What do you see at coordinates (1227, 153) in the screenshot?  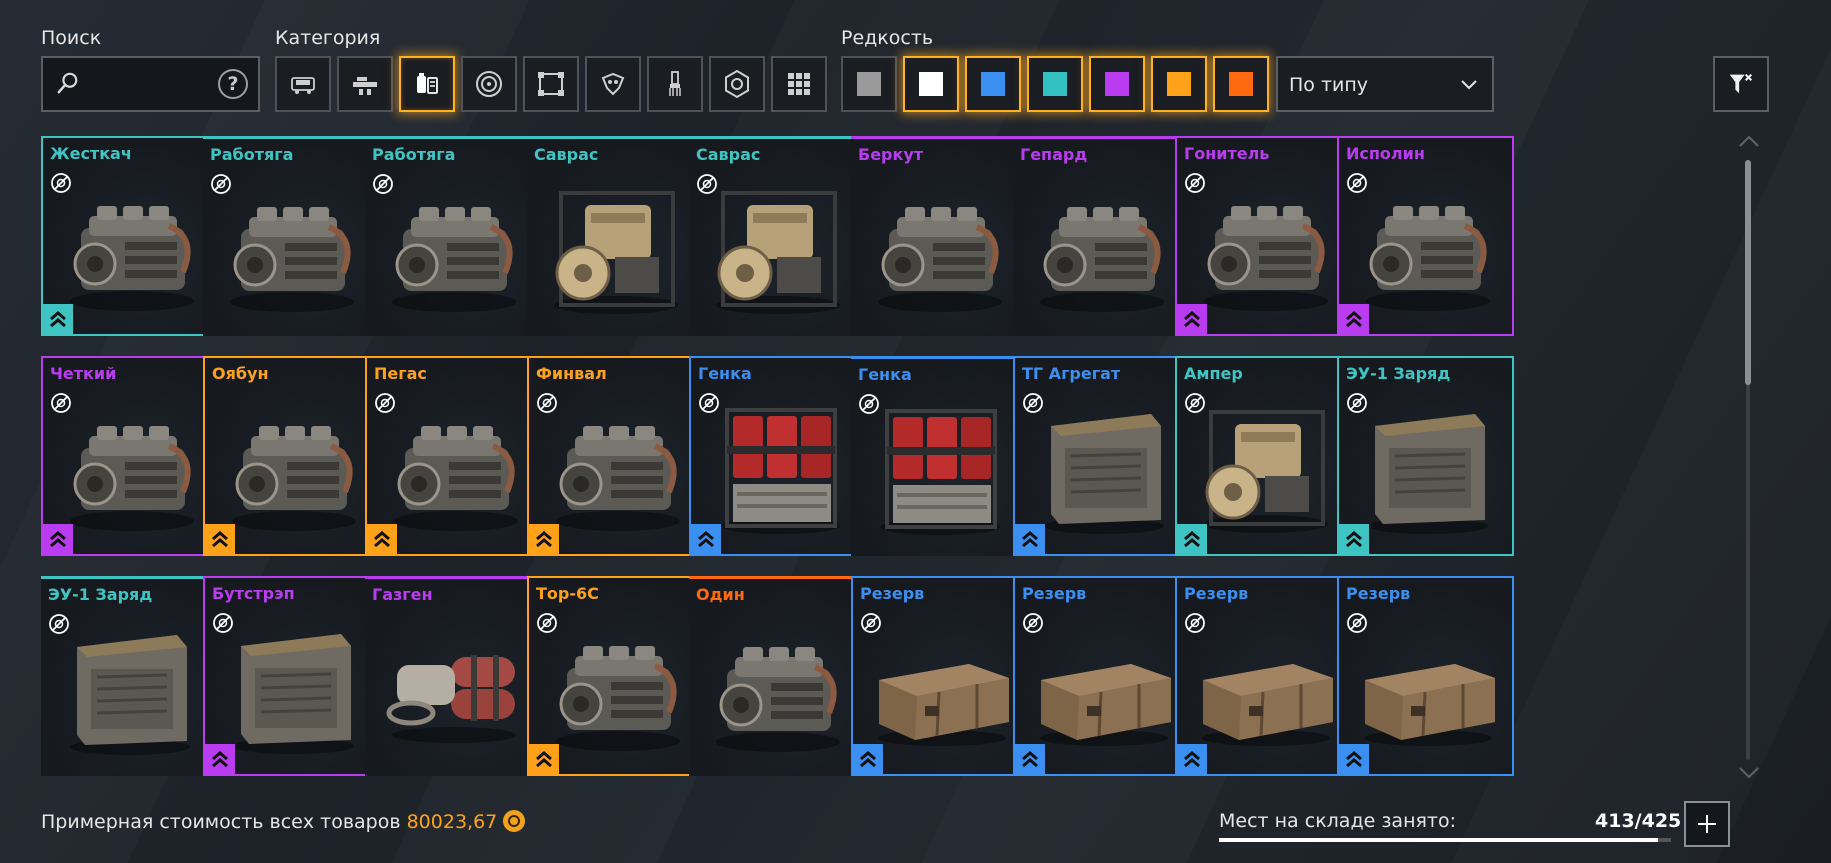 I see `item-name: Гонитель` at bounding box center [1227, 153].